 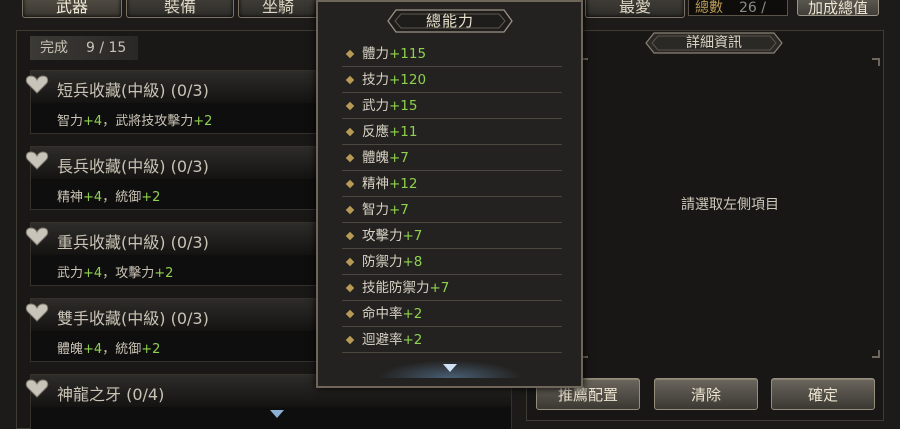 What do you see at coordinates (452, 262) in the screenshot?
I see `stat-row: 防禦力+8` at bounding box center [452, 262].